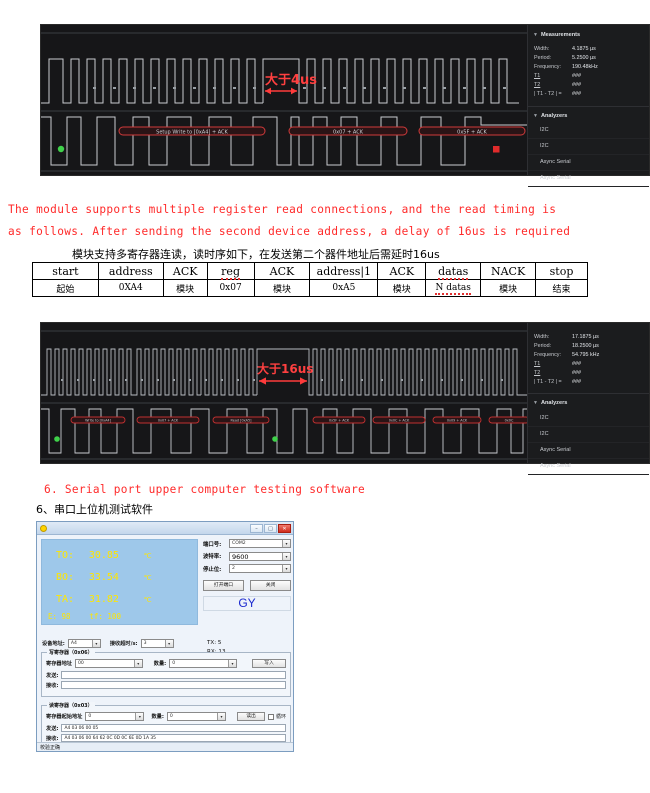 Image resolution: width=650 pixels, height=793 pixels. What do you see at coordinates (472, 132) in the screenshot?
I see `svg-text: 0x5F + ACK` at bounding box center [472, 132].